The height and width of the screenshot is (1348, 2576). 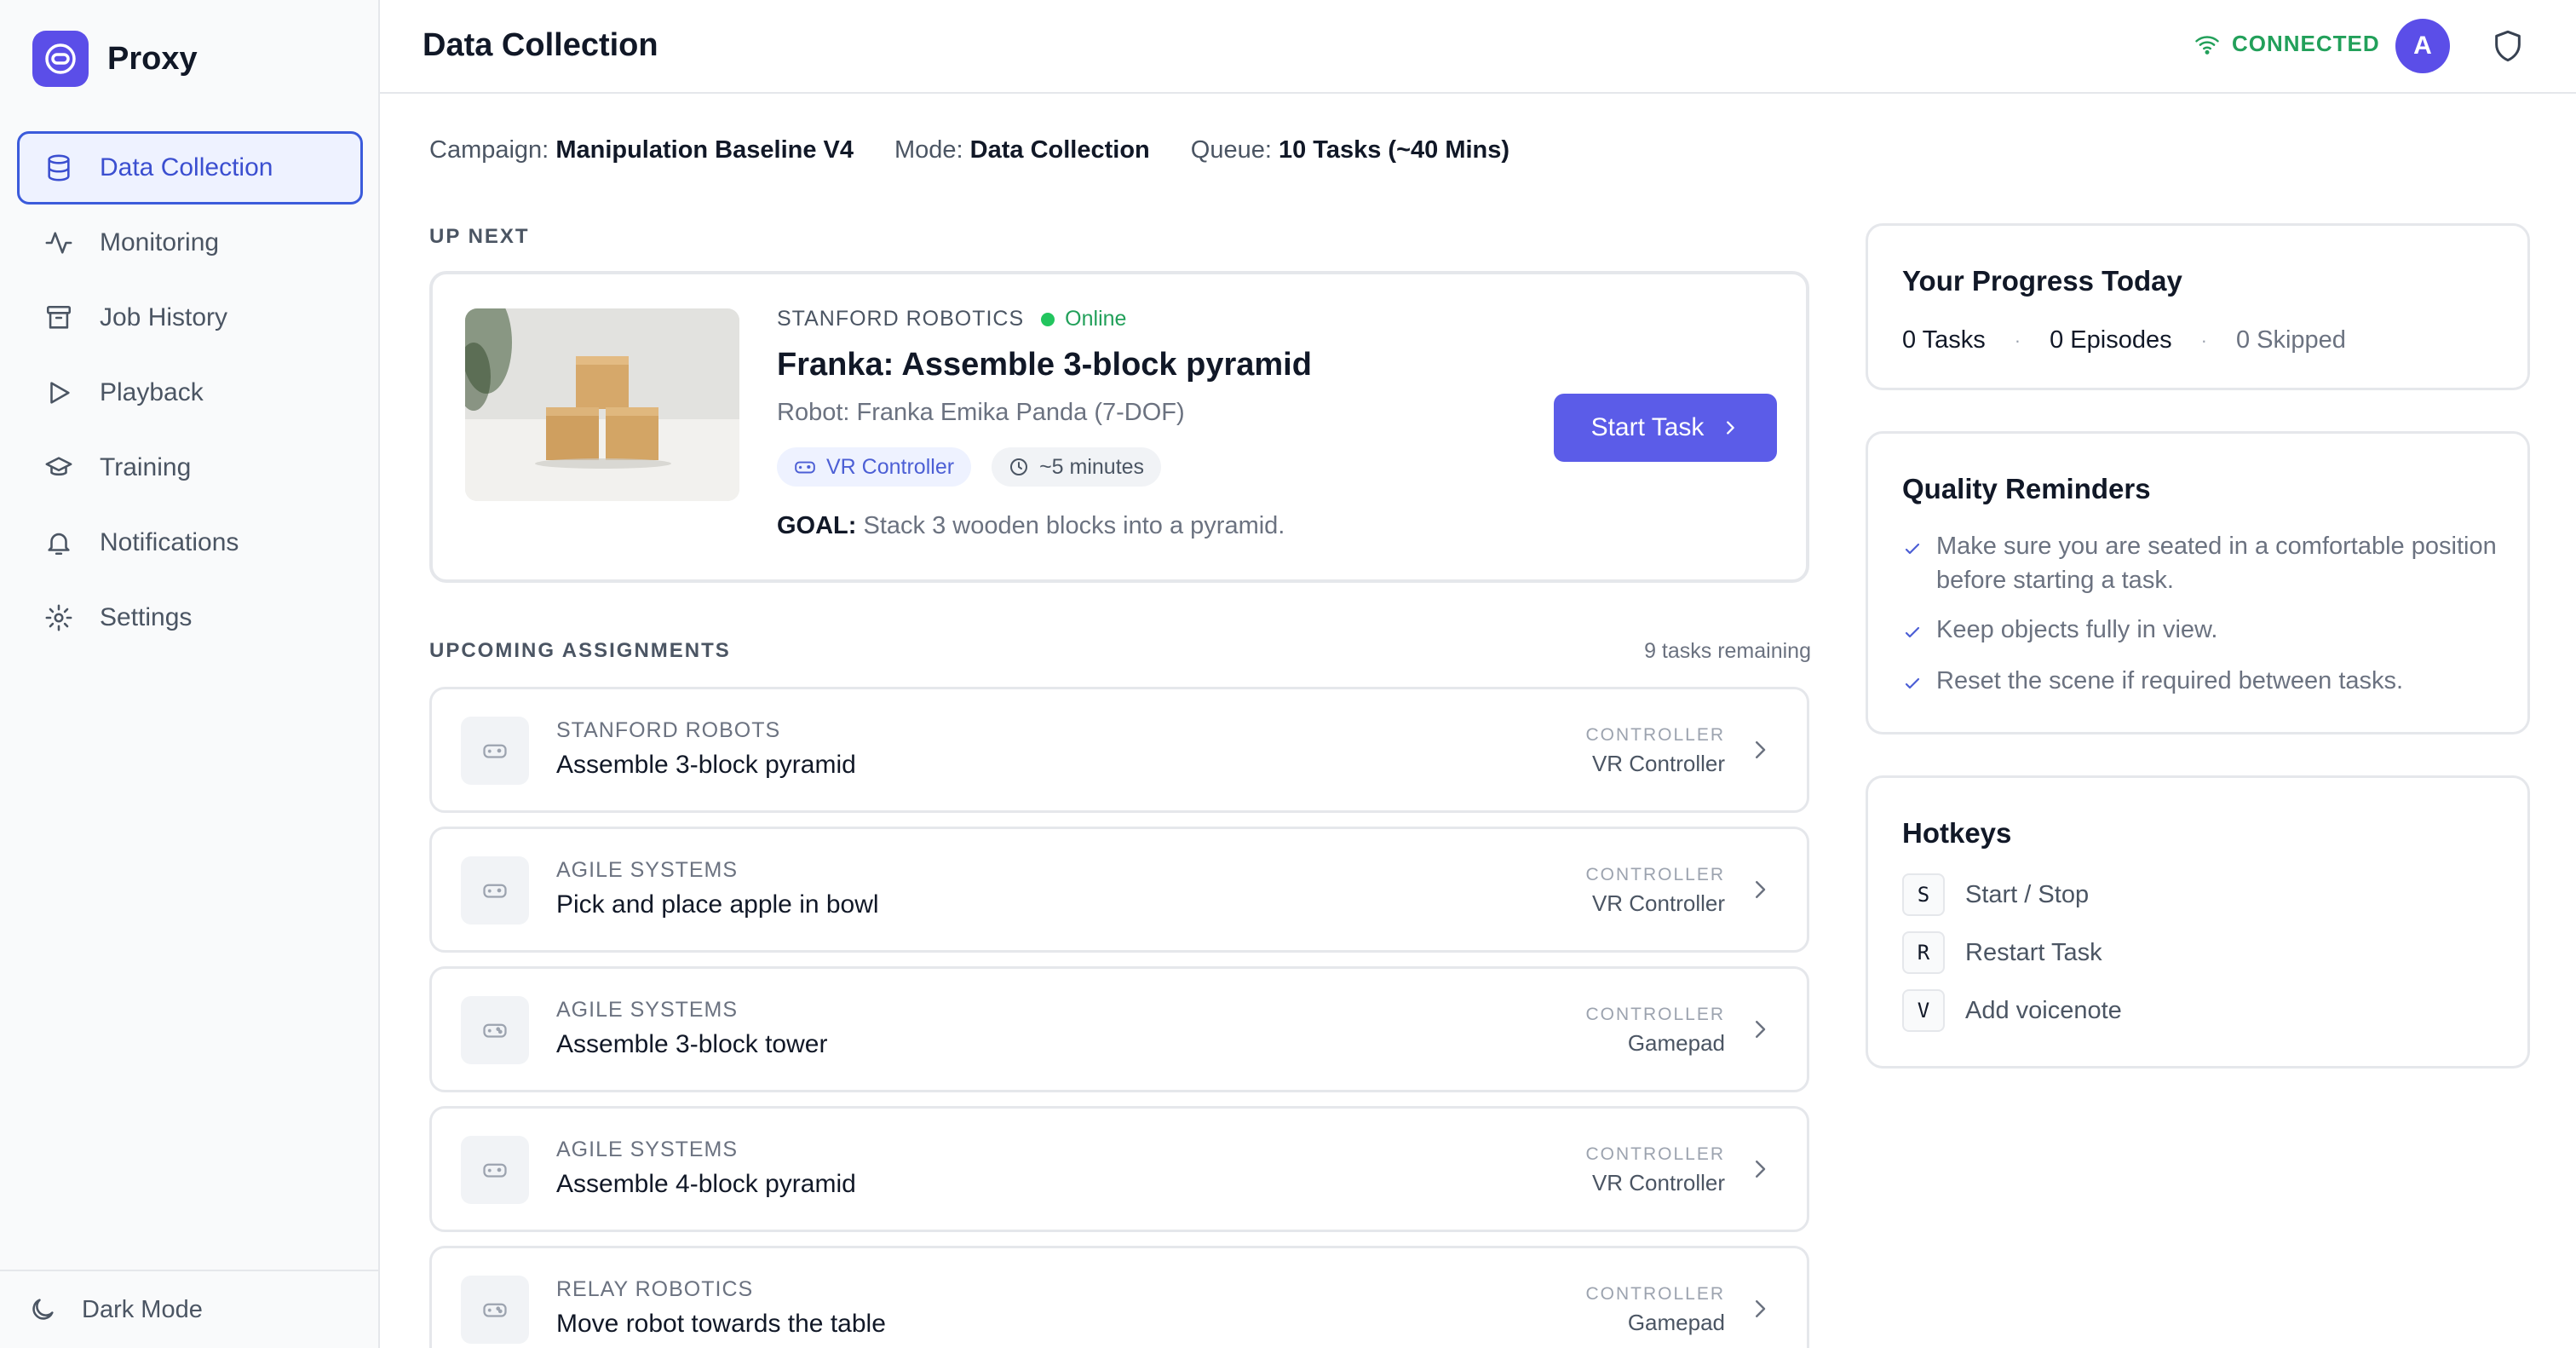 I want to click on reminder-text: Keep objects fully in view., so click(x=2077, y=629).